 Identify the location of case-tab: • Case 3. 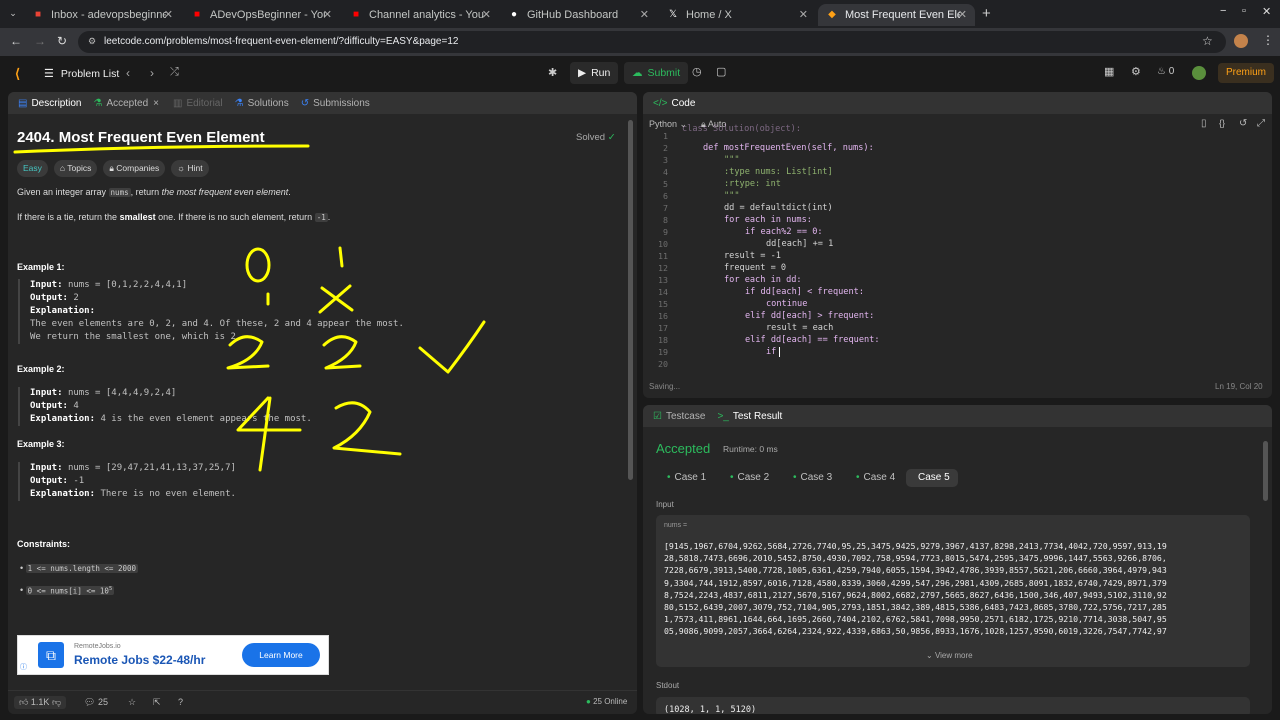
(812, 478).